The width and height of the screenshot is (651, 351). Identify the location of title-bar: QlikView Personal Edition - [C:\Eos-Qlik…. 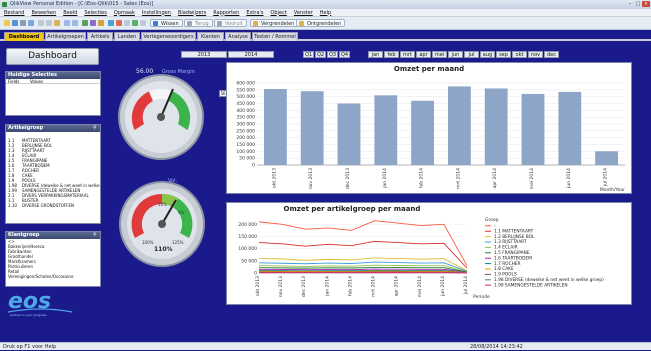
(325, 4).